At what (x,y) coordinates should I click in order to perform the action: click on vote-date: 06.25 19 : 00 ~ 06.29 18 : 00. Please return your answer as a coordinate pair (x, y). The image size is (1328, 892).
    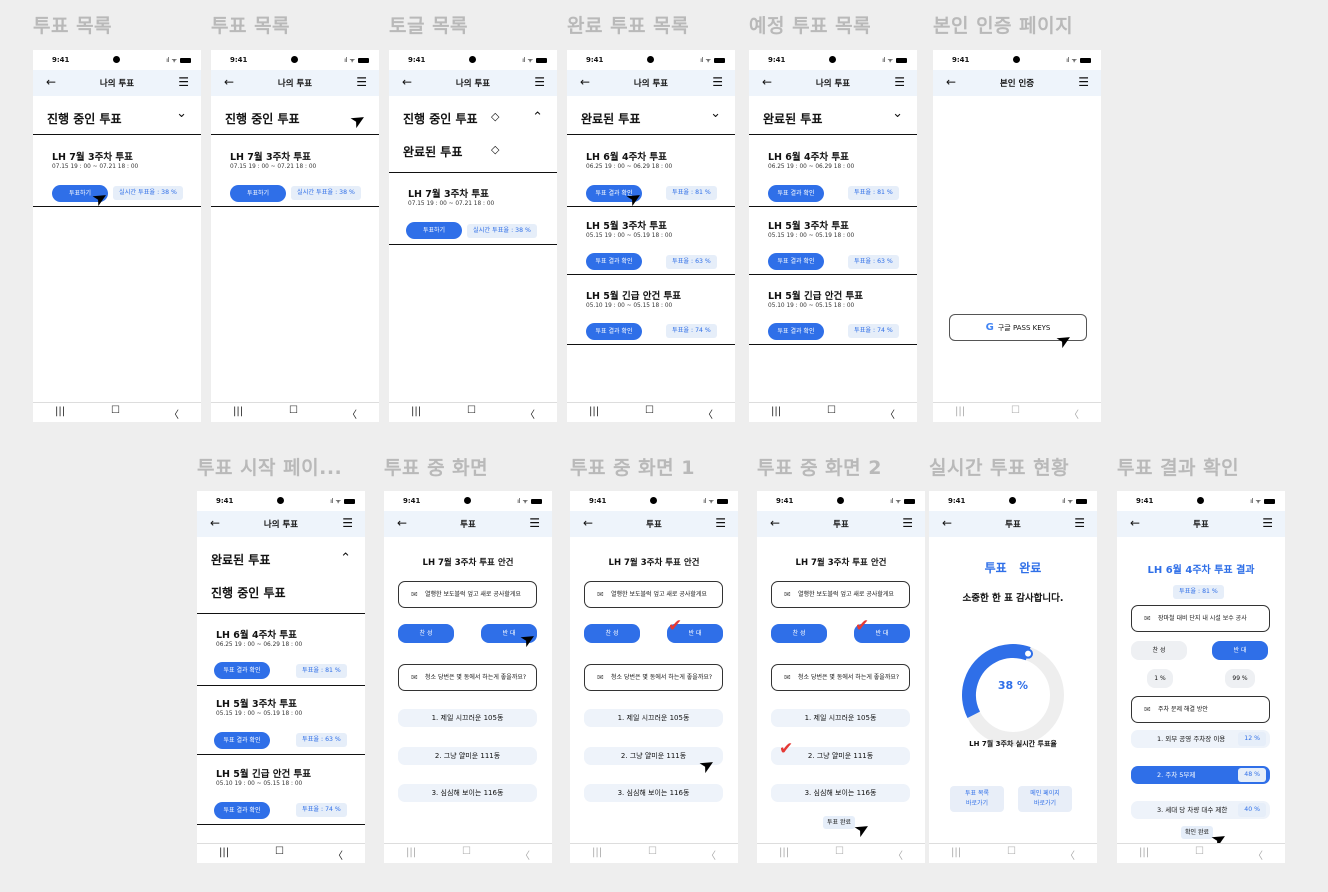
    Looking at the image, I should click on (811, 167).